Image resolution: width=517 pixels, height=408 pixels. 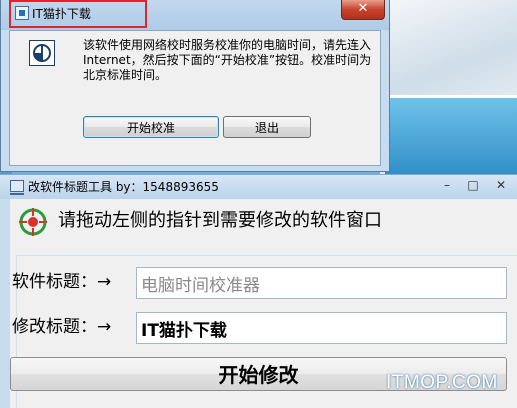 What do you see at coordinates (363, 10) in the screenshot?
I see `window1-close-button: ✕` at bounding box center [363, 10].